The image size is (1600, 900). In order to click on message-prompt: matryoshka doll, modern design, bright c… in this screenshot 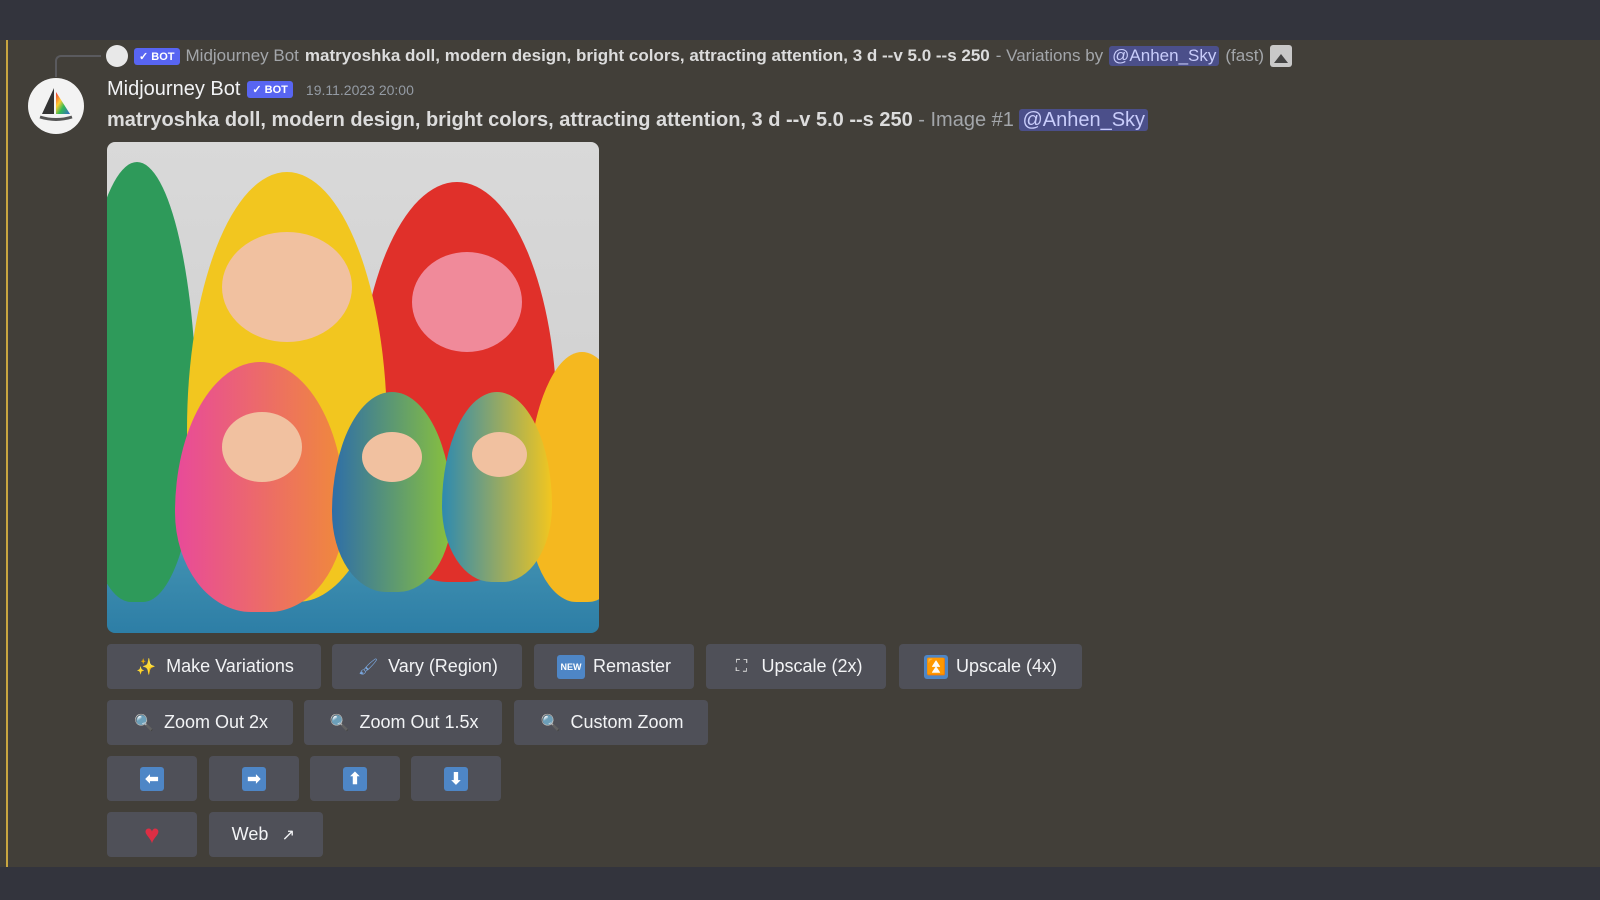, I will do `click(510, 120)`.